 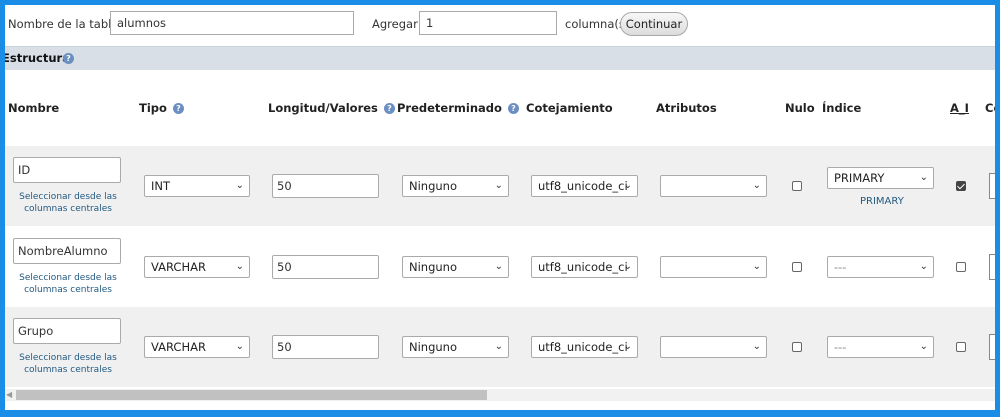 I want to click on type-select: INT ⌄, so click(x=197, y=186).